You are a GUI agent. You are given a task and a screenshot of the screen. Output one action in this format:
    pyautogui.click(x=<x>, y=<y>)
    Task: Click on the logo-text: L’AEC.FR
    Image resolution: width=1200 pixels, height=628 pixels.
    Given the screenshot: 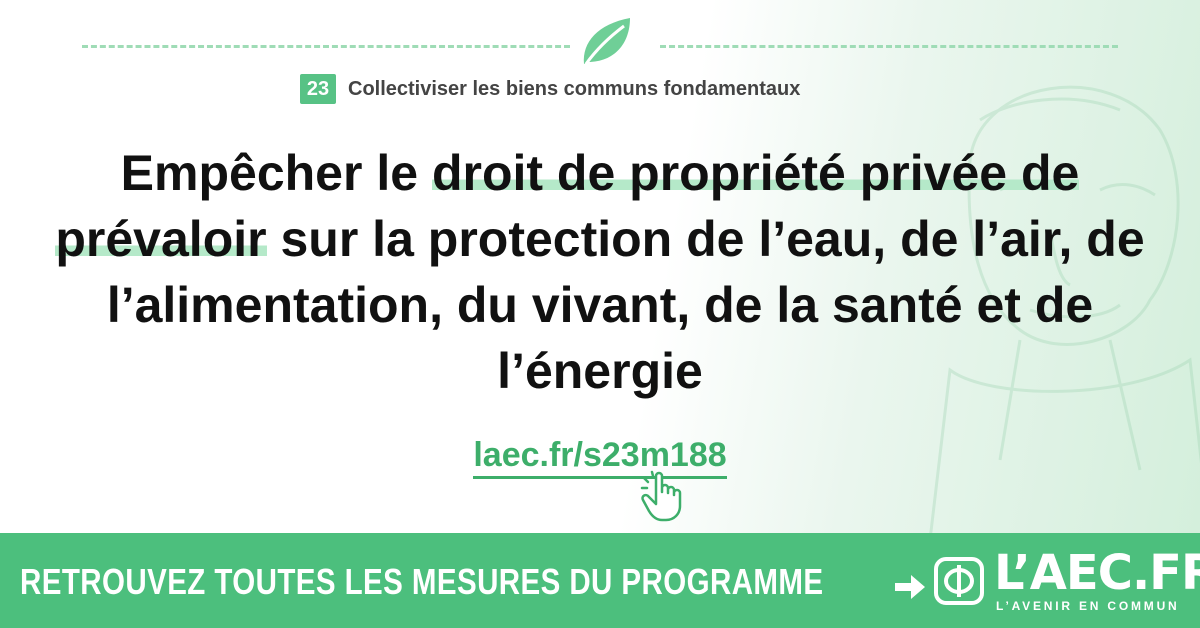 What is the action you would take?
    pyautogui.click(x=1097, y=573)
    